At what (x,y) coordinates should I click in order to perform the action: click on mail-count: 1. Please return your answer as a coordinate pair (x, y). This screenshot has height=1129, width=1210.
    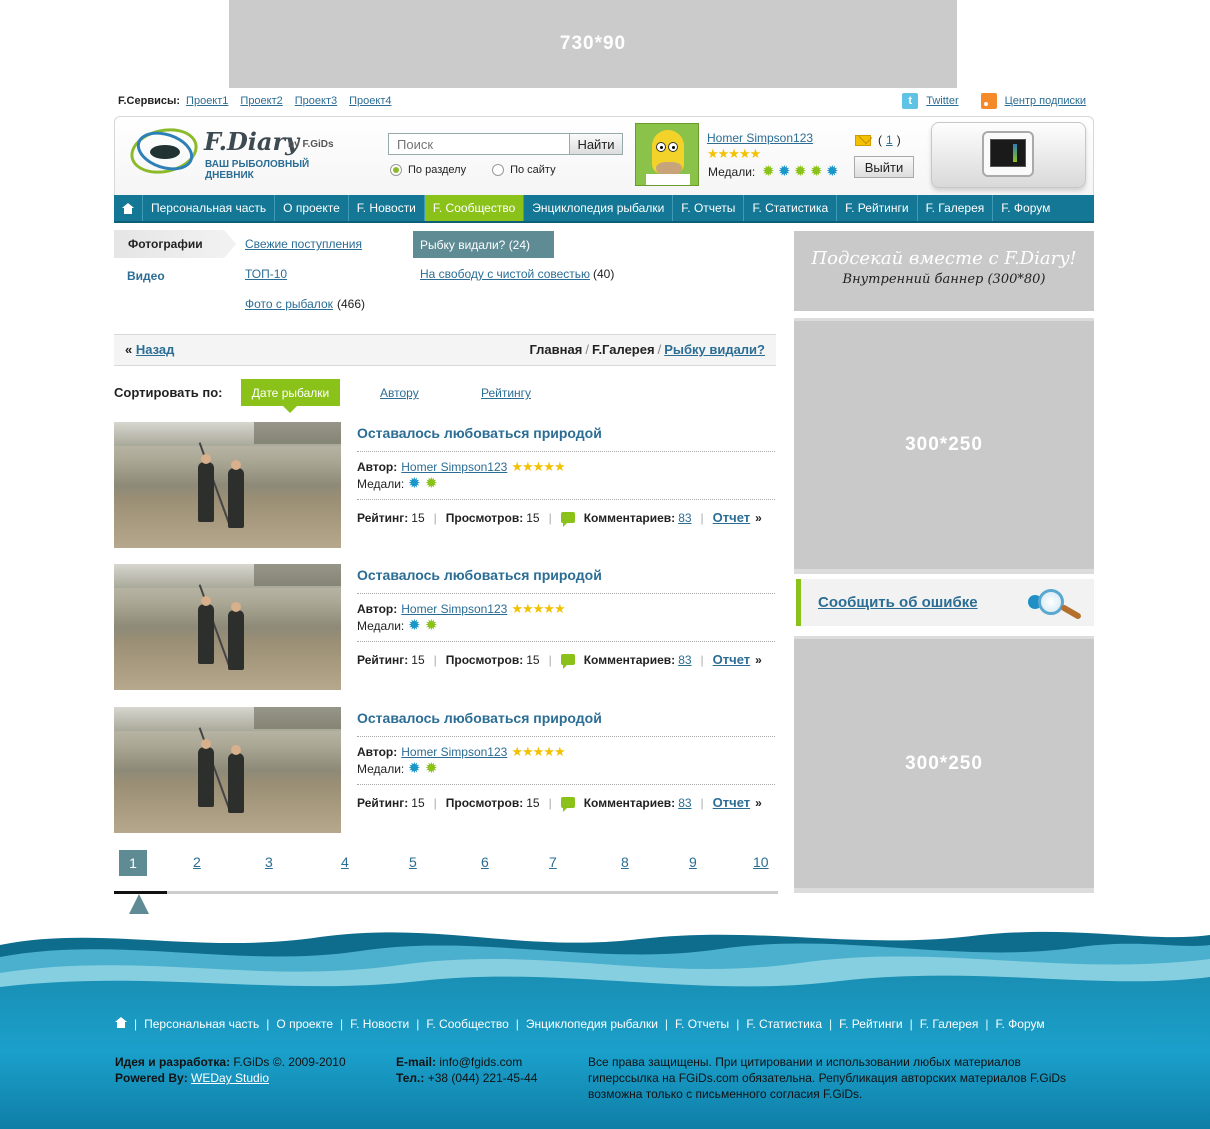
    Looking at the image, I should click on (889, 140).